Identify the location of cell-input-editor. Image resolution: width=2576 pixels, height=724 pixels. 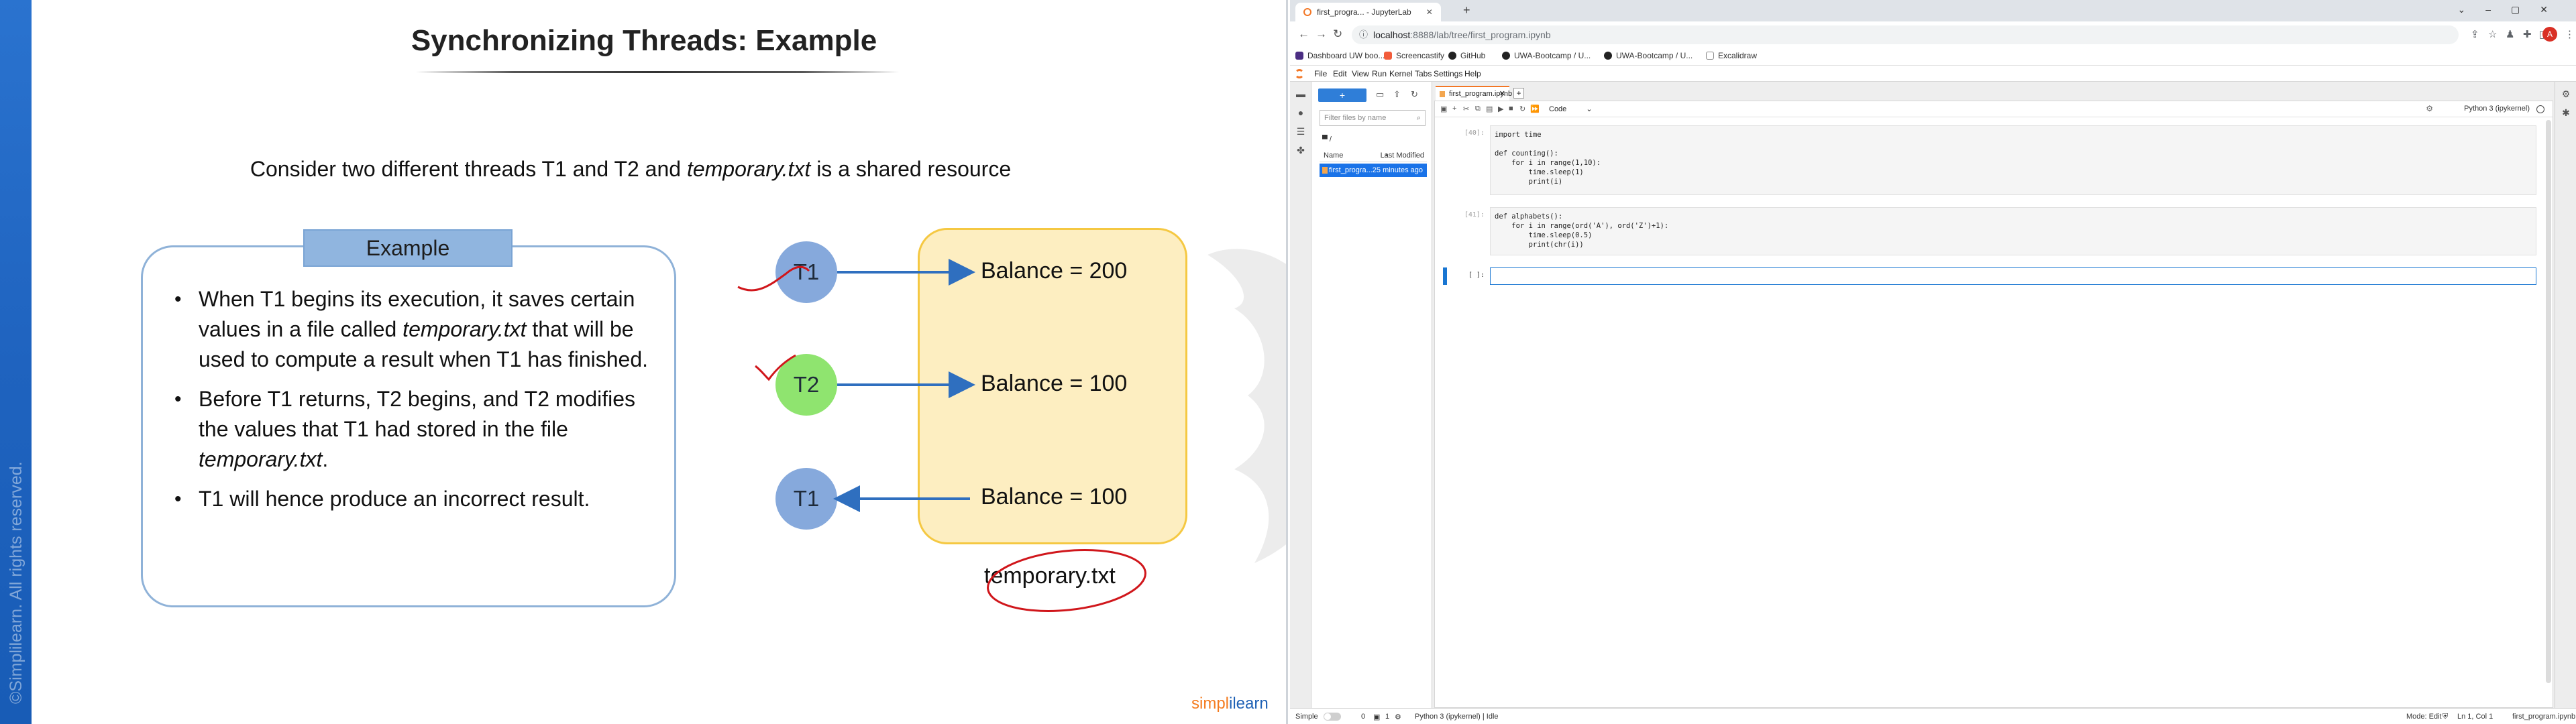
(2013, 276).